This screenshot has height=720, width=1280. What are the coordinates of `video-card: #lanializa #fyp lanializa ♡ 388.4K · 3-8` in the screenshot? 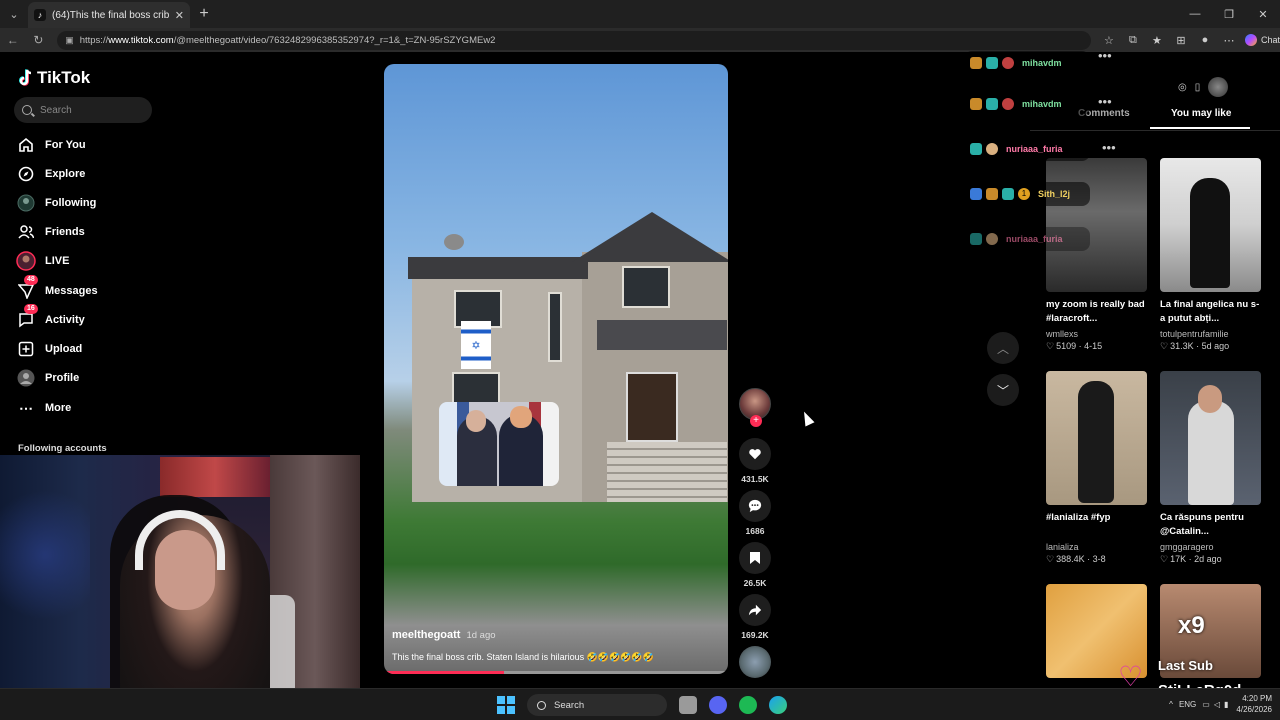 It's located at (1096, 468).